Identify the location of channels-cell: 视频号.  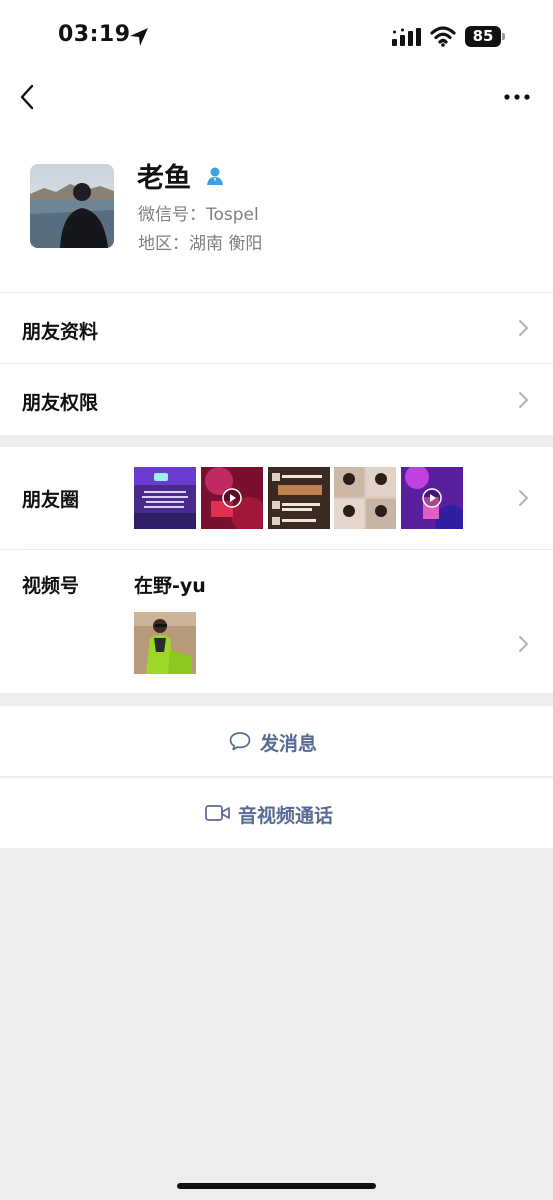
(276, 621).